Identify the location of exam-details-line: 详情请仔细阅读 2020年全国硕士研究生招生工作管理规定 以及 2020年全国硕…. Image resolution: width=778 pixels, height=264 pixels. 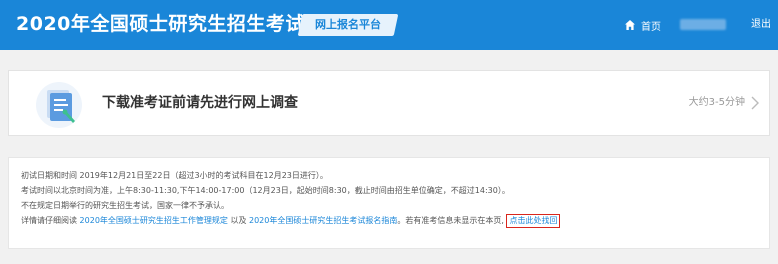
(291, 220).